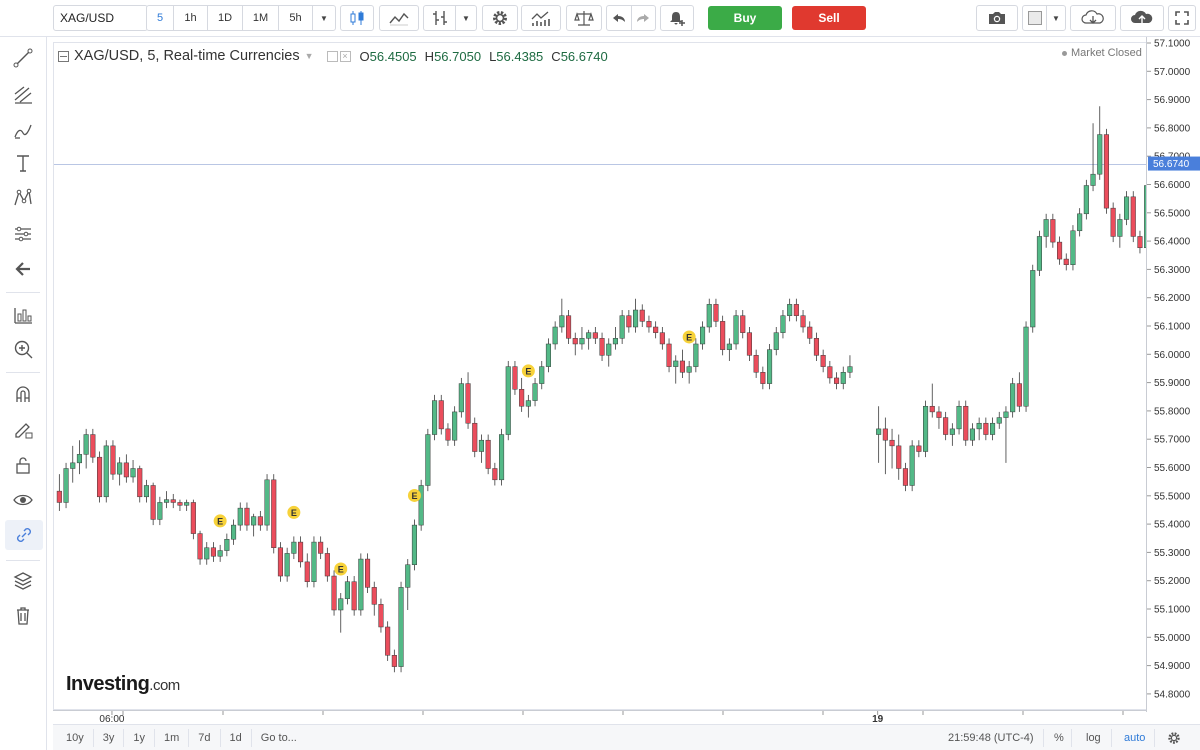  What do you see at coordinates (1093, 18) in the screenshot?
I see `load-chart-button` at bounding box center [1093, 18].